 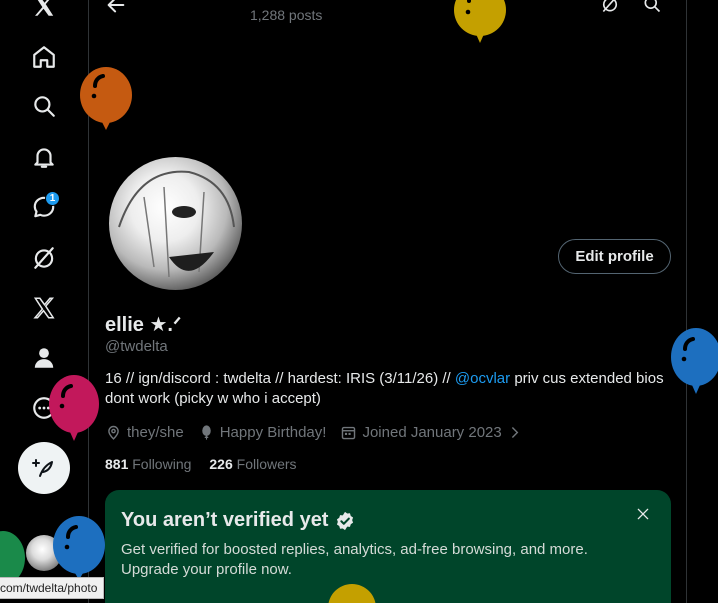 What do you see at coordinates (44, 57) in the screenshot?
I see `home-icon` at bounding box center [44, 57].